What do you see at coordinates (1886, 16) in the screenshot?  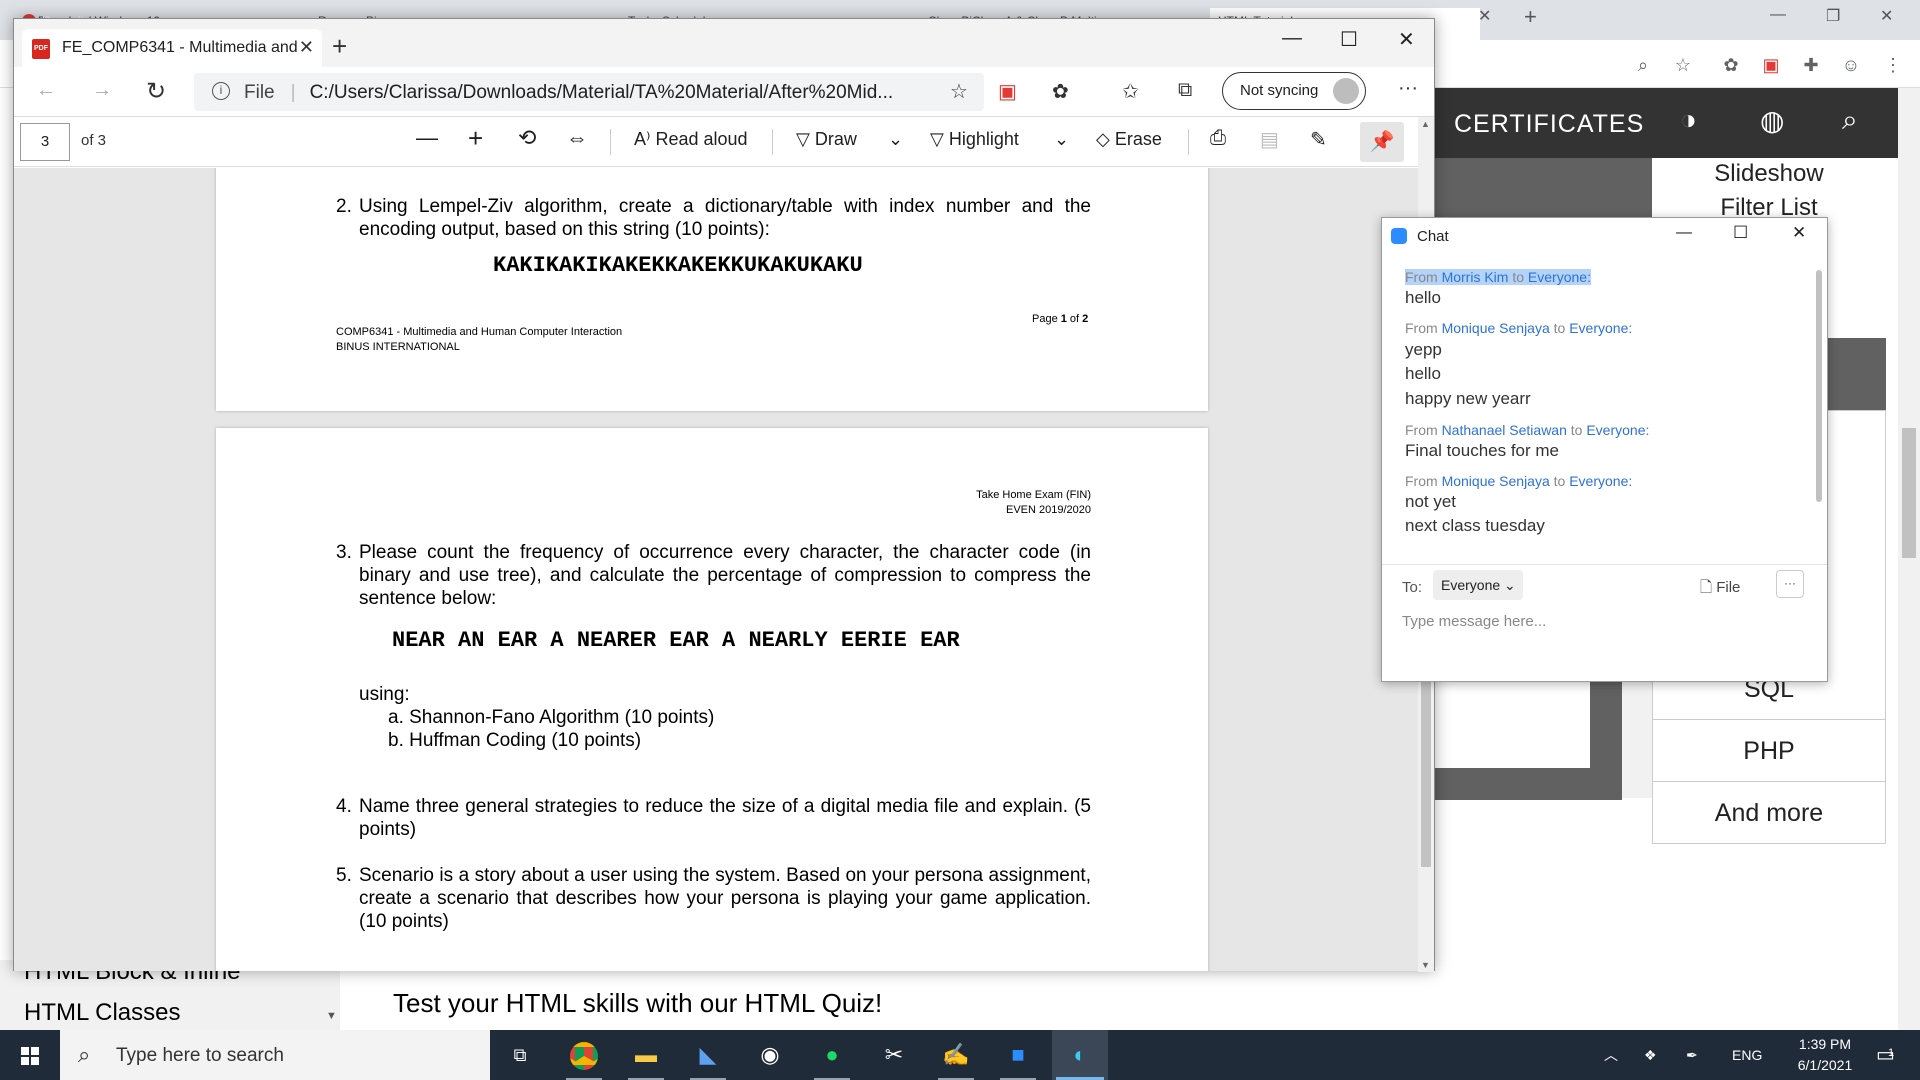 I see `background-close-icon: ✕` at bounding box center [1886, 16].